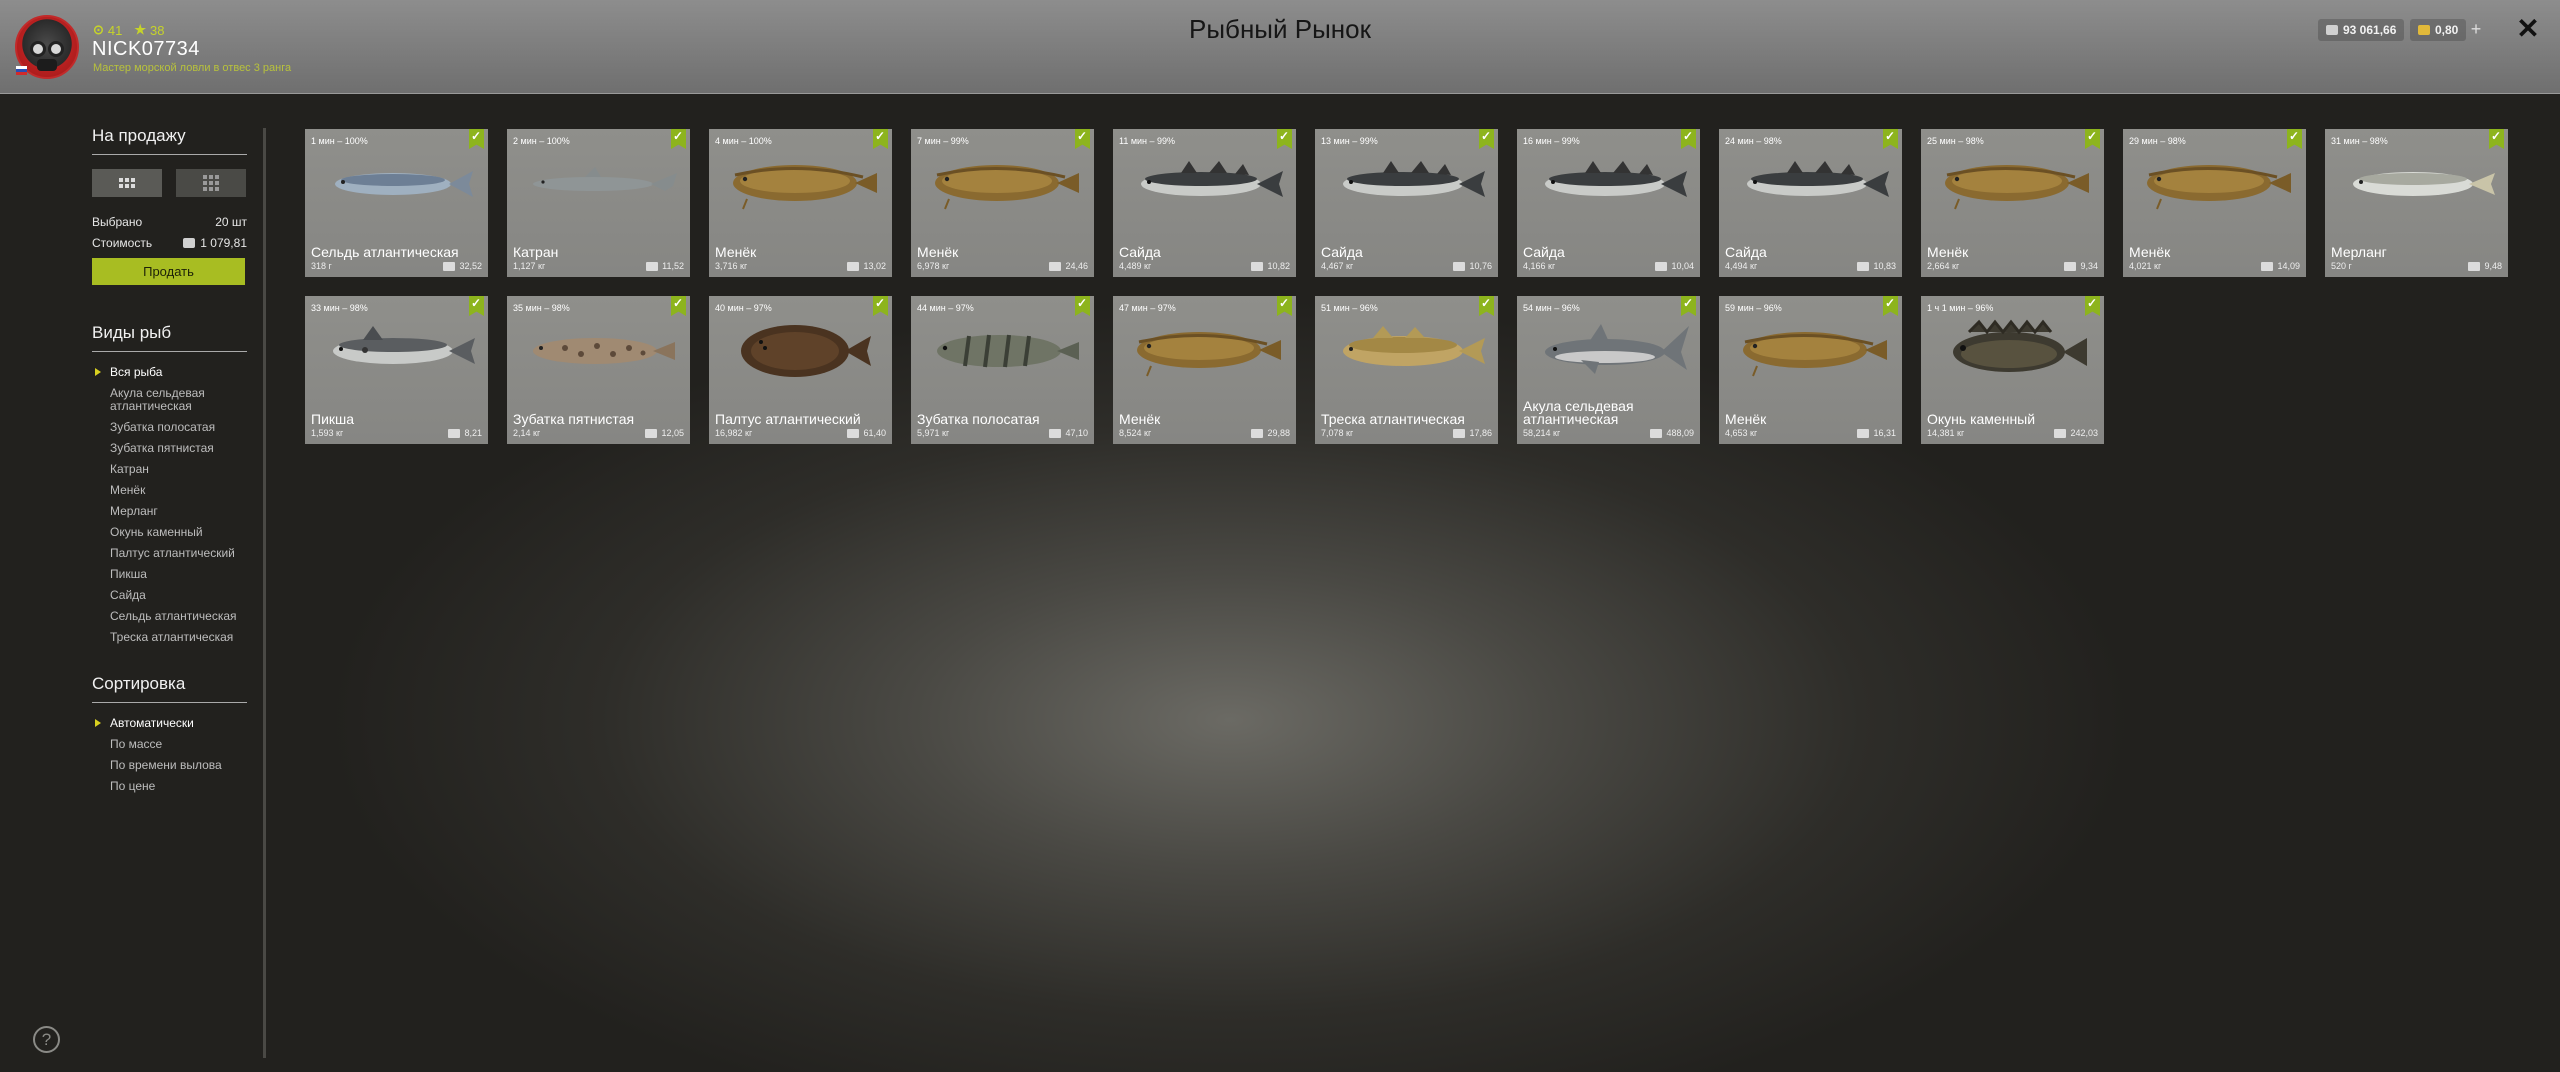  What do you see at coordinates (169, 183) in the screenshot?
I see `view-toggles` at bounding box center [169, 183].